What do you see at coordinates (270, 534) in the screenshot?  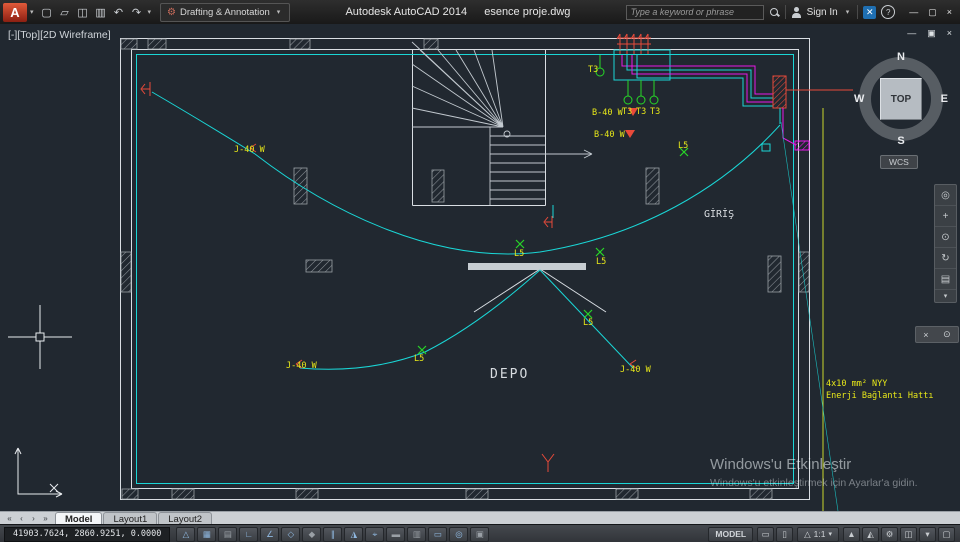 I see `polar-tracking-toggle: ∠` at bounding box center [270, 534].